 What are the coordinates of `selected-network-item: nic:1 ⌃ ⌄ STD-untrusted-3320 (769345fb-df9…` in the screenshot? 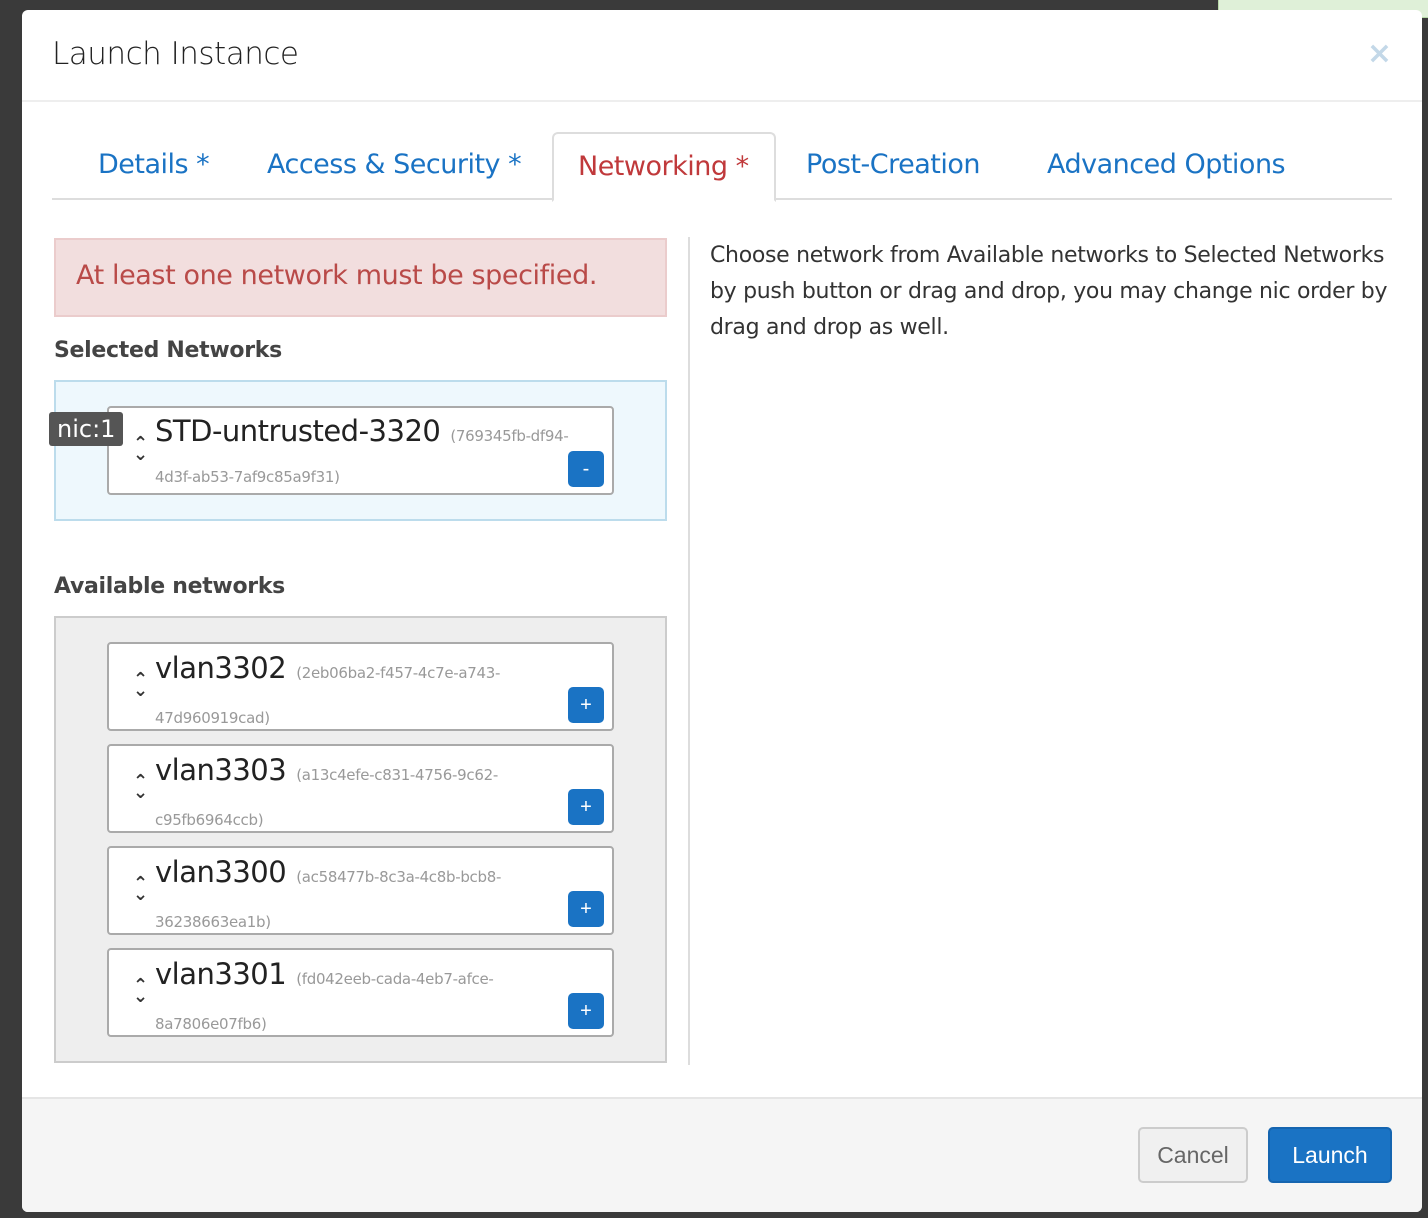 It's located at (331, 450).